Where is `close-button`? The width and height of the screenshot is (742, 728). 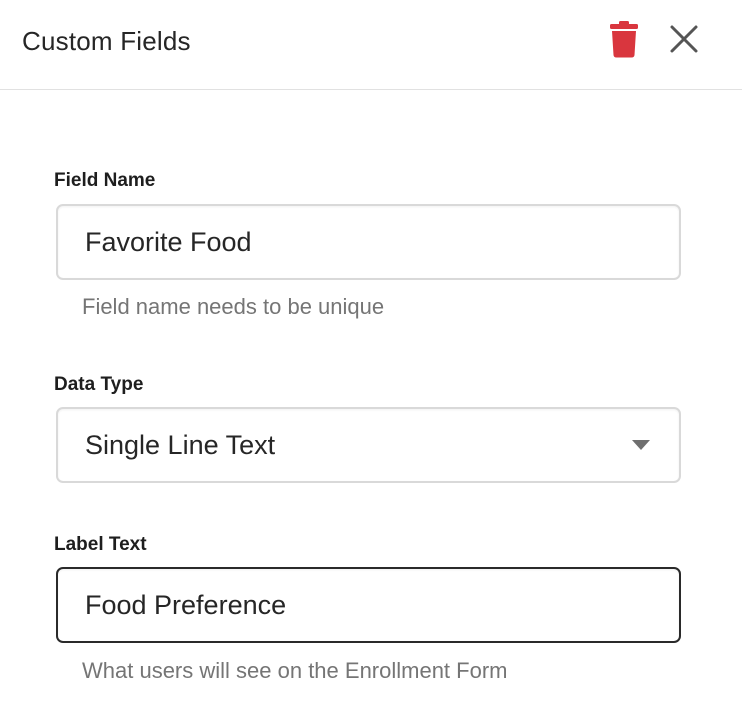 close-button is located at coordinates (684, 39).